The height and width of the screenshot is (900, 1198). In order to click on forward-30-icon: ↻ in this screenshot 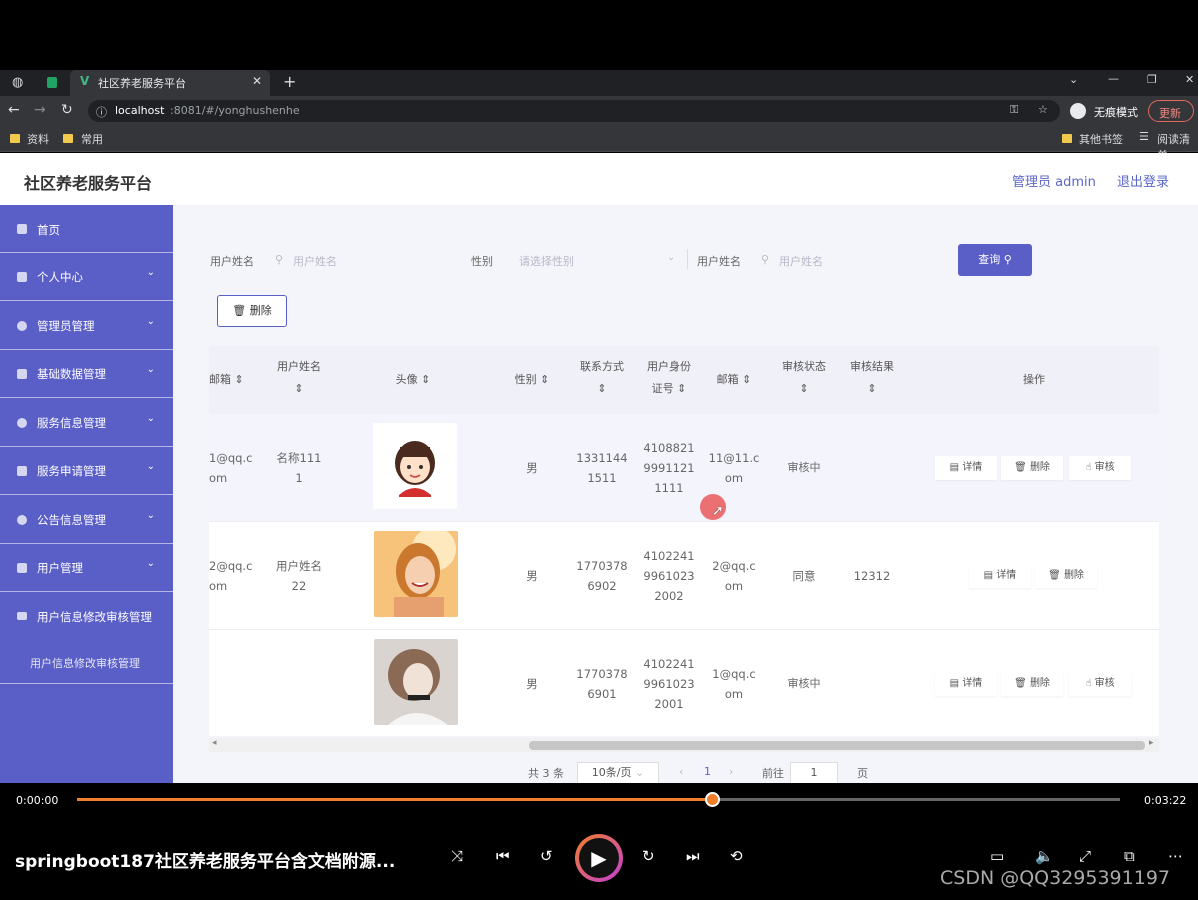, I will do `click(648, 856)`.